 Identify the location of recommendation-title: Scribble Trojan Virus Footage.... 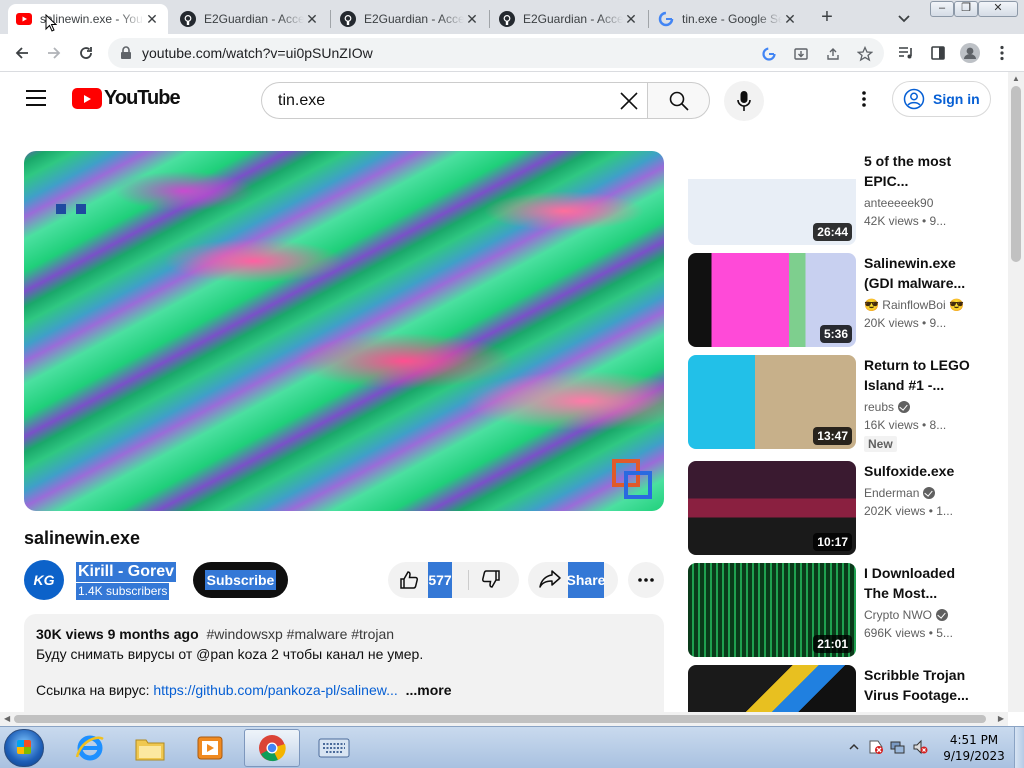
(920, 685).